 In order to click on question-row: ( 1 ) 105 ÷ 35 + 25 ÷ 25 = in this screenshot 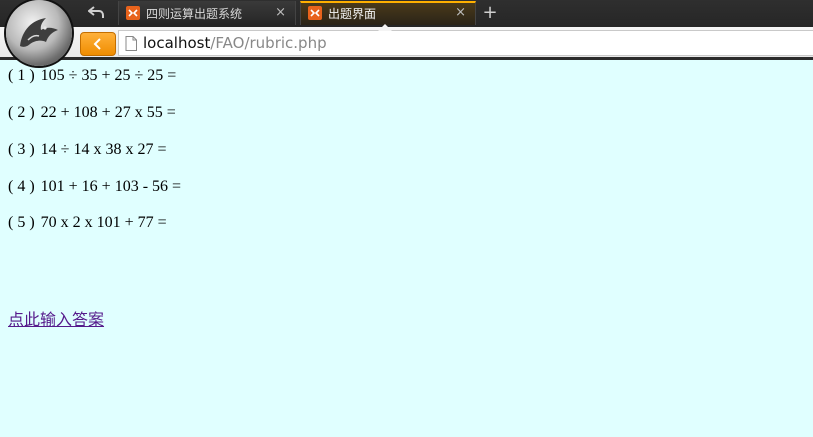, I will do `click(92, 76)`.